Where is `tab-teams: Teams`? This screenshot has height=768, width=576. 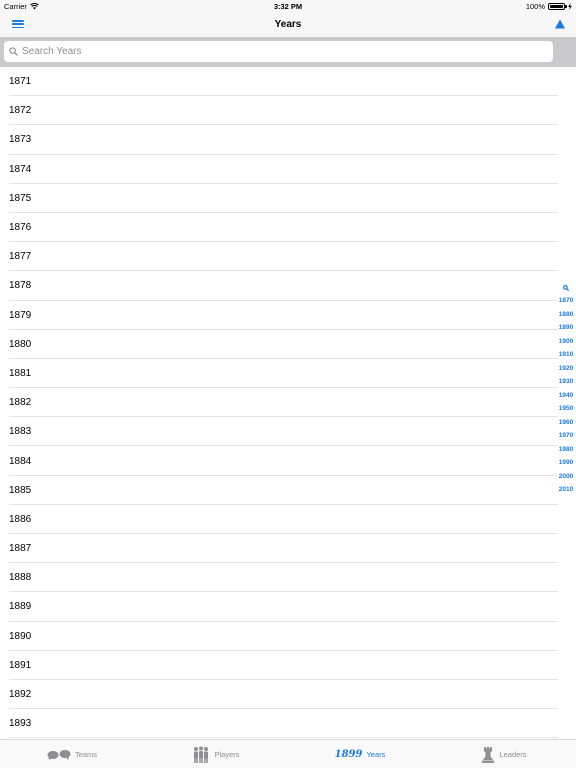
tab-teams: Teams is located at coordinates (72, 754).